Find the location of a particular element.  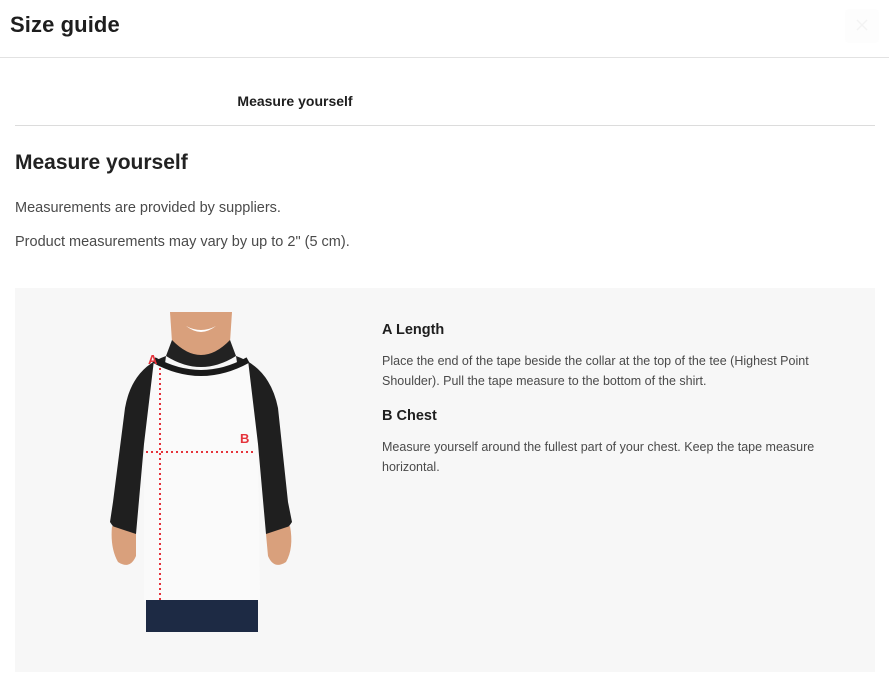

modal-header: Size guide is located at coordinates (444, 29).